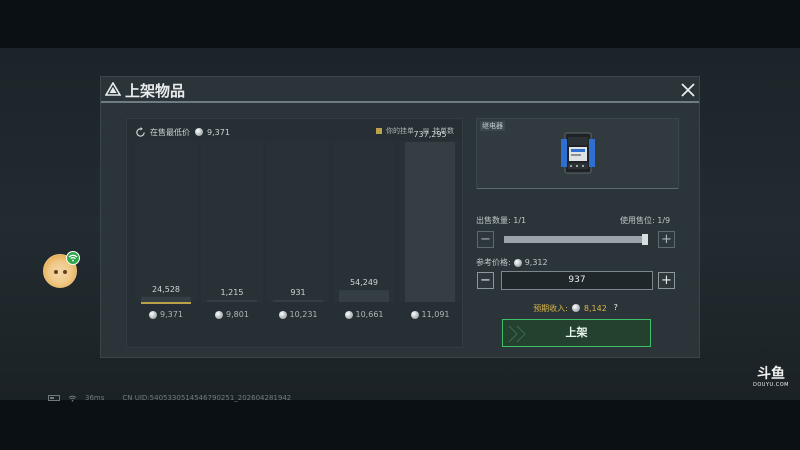 The width and height of the screenshot is (800, 450). I want to click on sell-quantity-label: 出售数量: 1/1, so click(501, 220).